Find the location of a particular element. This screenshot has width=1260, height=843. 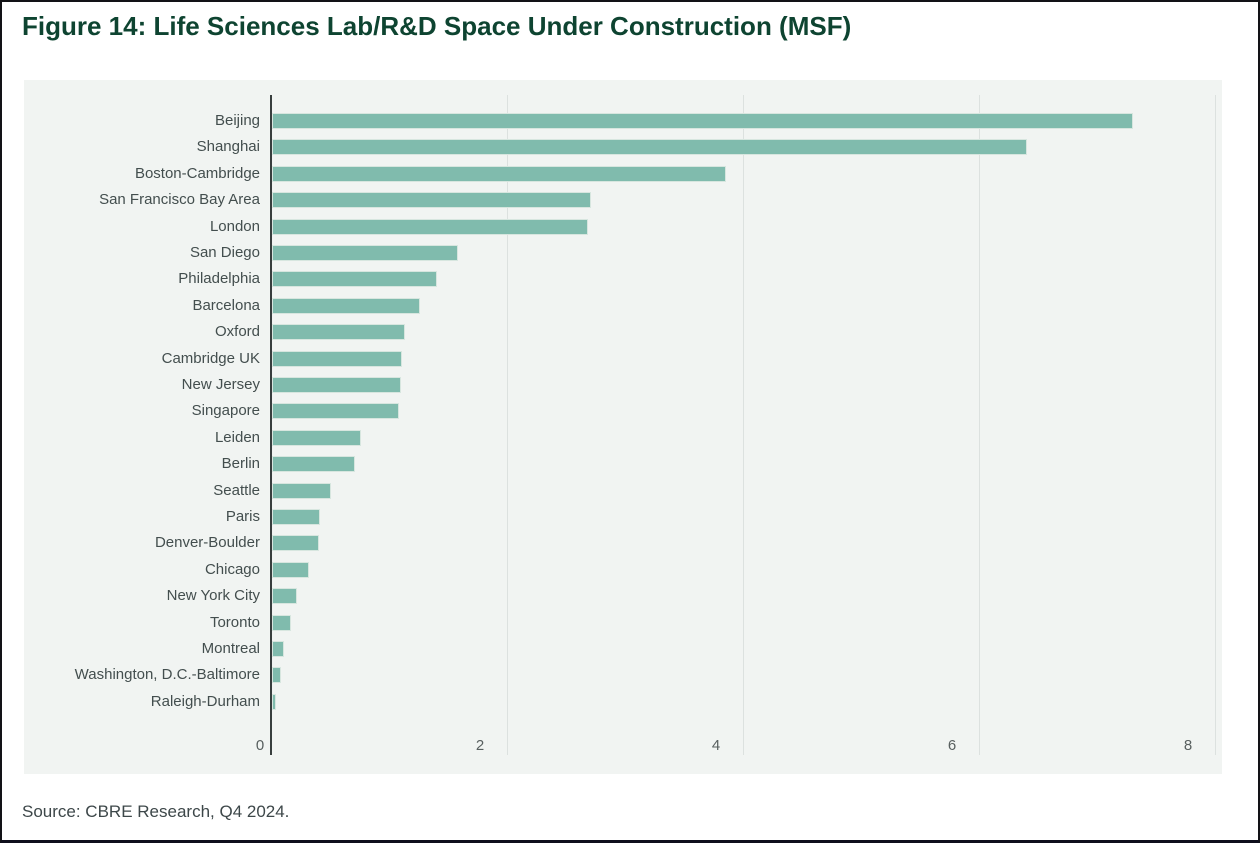

bar-washington-d-c-baltimore is located at coordinates (277, 675).